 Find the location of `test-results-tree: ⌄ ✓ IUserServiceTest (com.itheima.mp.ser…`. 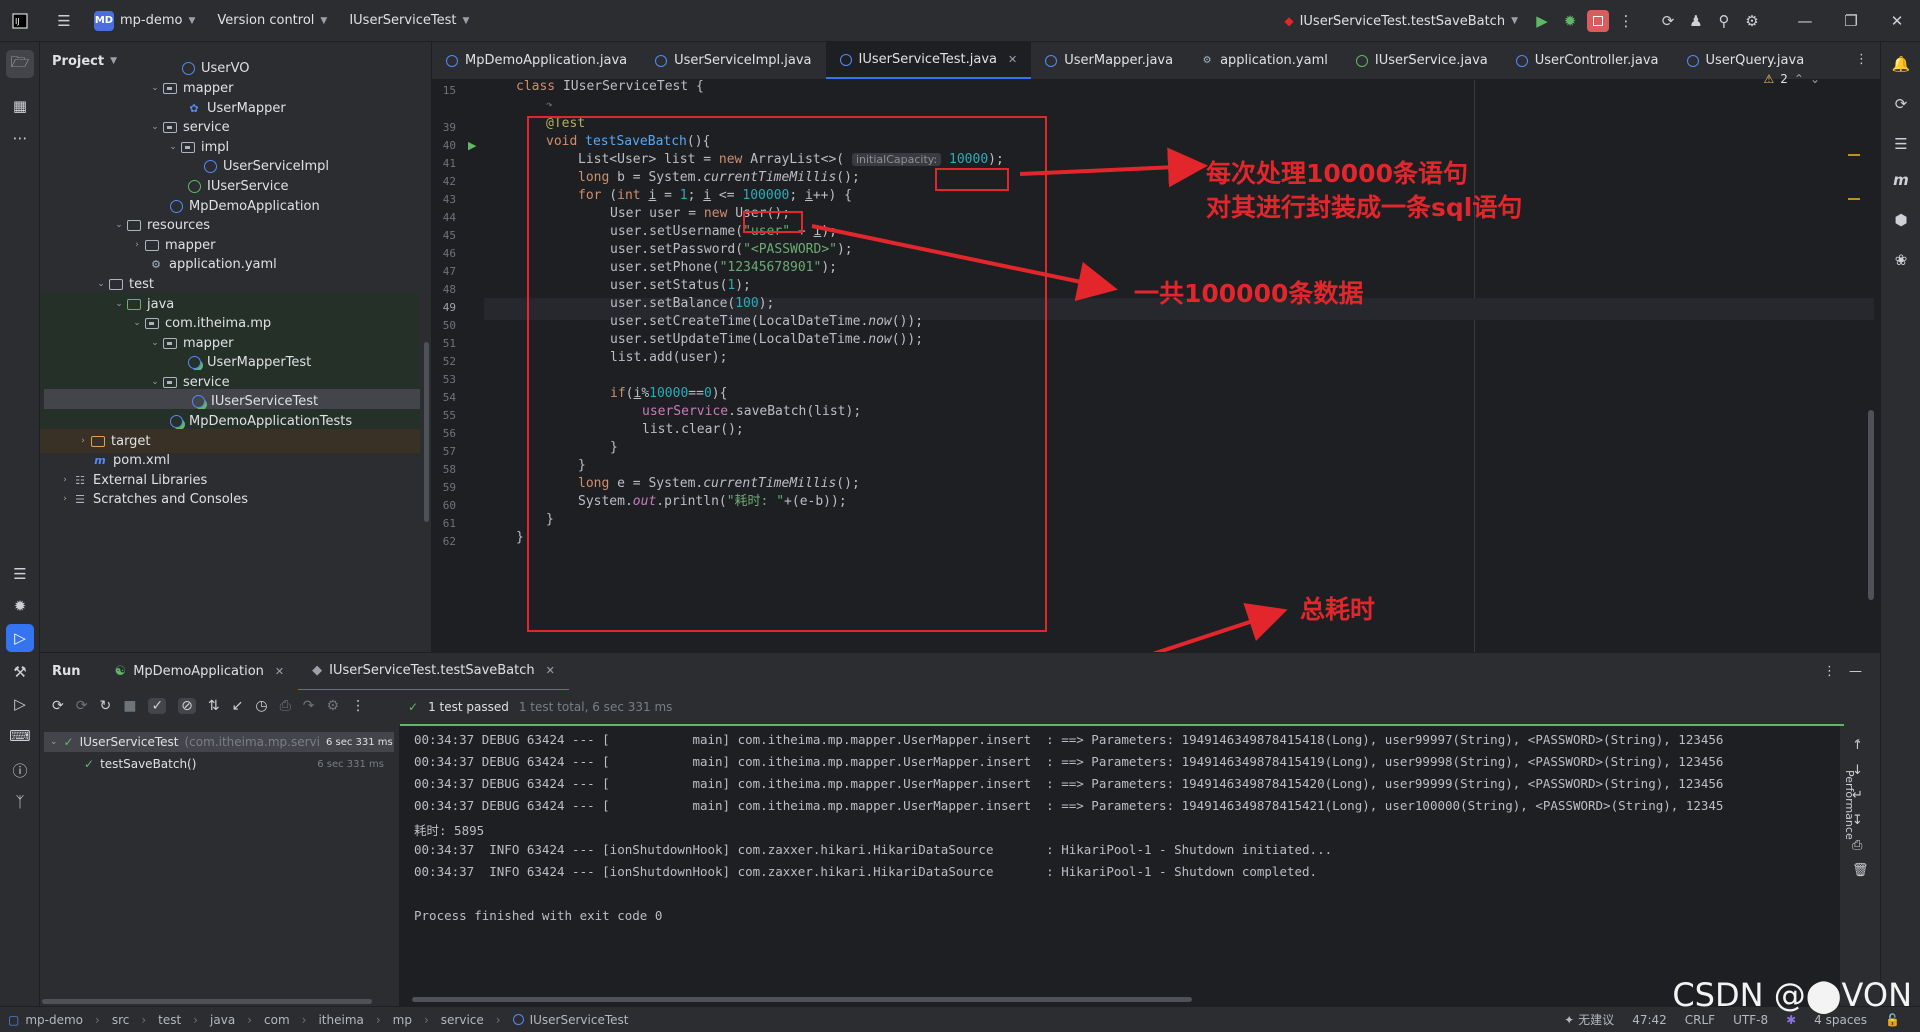

test-results-tree: ⌄ ✓ IUserServiceTest (com.itheima.mp.ser… is located at coordinates (220, 866).